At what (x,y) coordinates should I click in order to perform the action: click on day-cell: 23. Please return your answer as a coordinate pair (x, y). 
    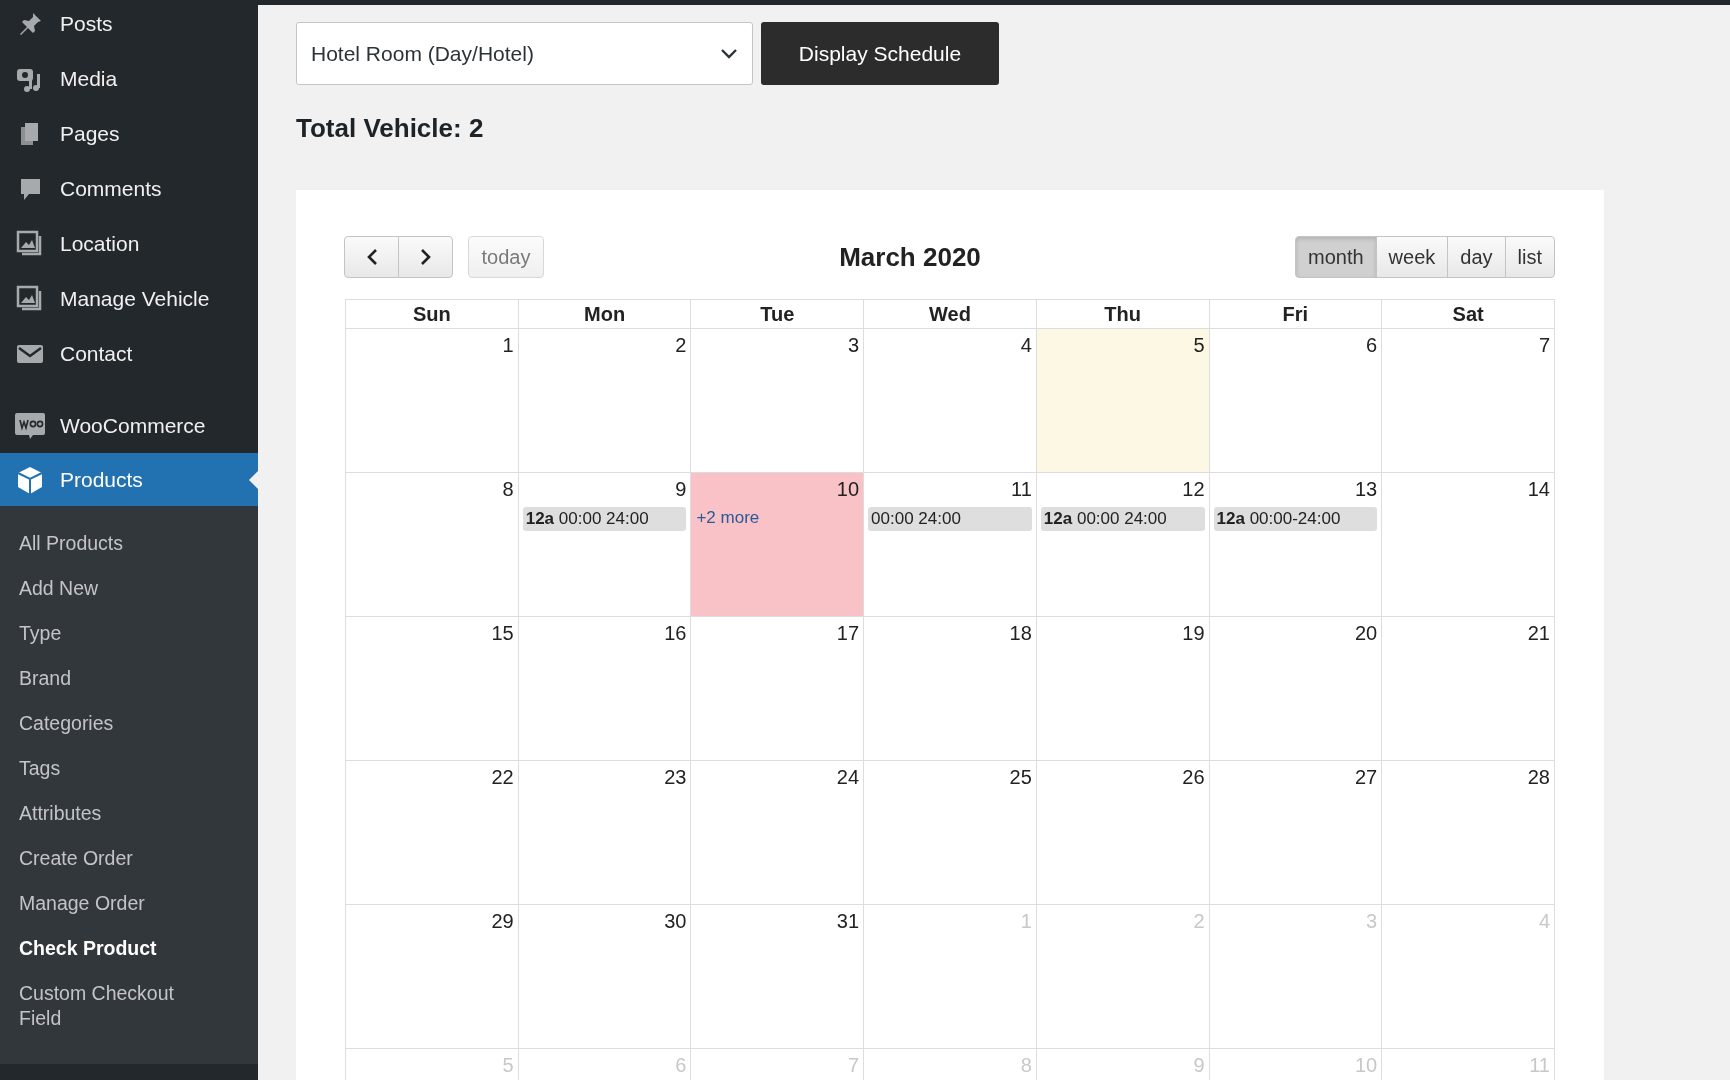
    Looking at the image, I should click on (604, 832).